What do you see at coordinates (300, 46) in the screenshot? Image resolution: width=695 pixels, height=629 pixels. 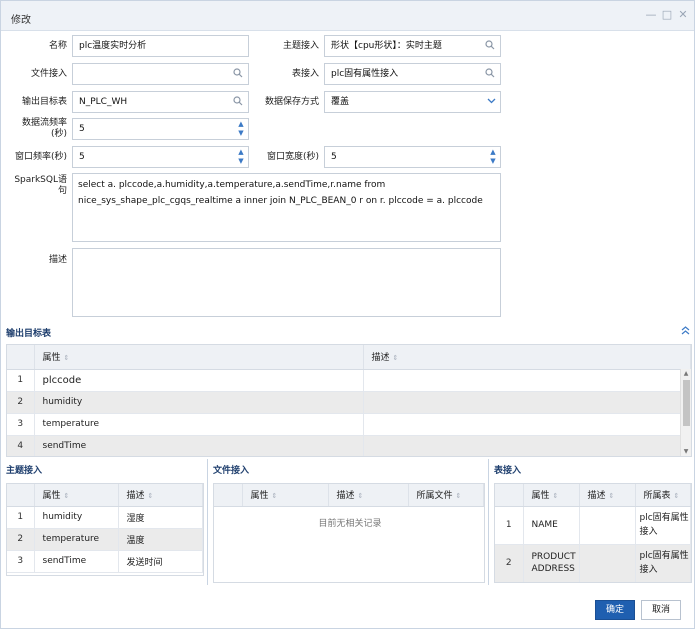 I see `topic-label: 主题接入` at bounding box center [300, 46].